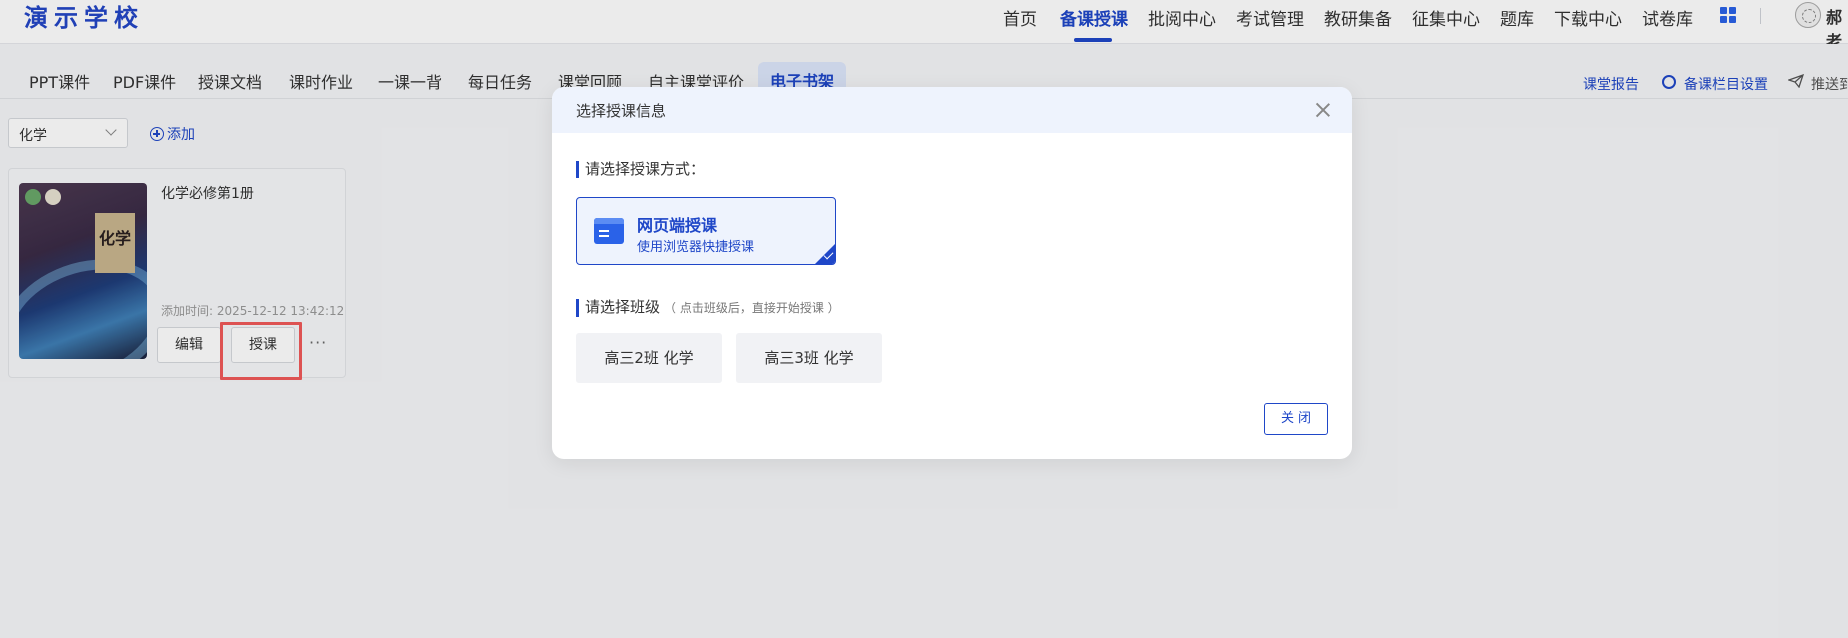 This screenshot has height=638, width=1848. What do you see at coordinates (952, 110) in the screenshot?
I see `dialog-header: 选择授课信息` at bounding box center [952, 110].